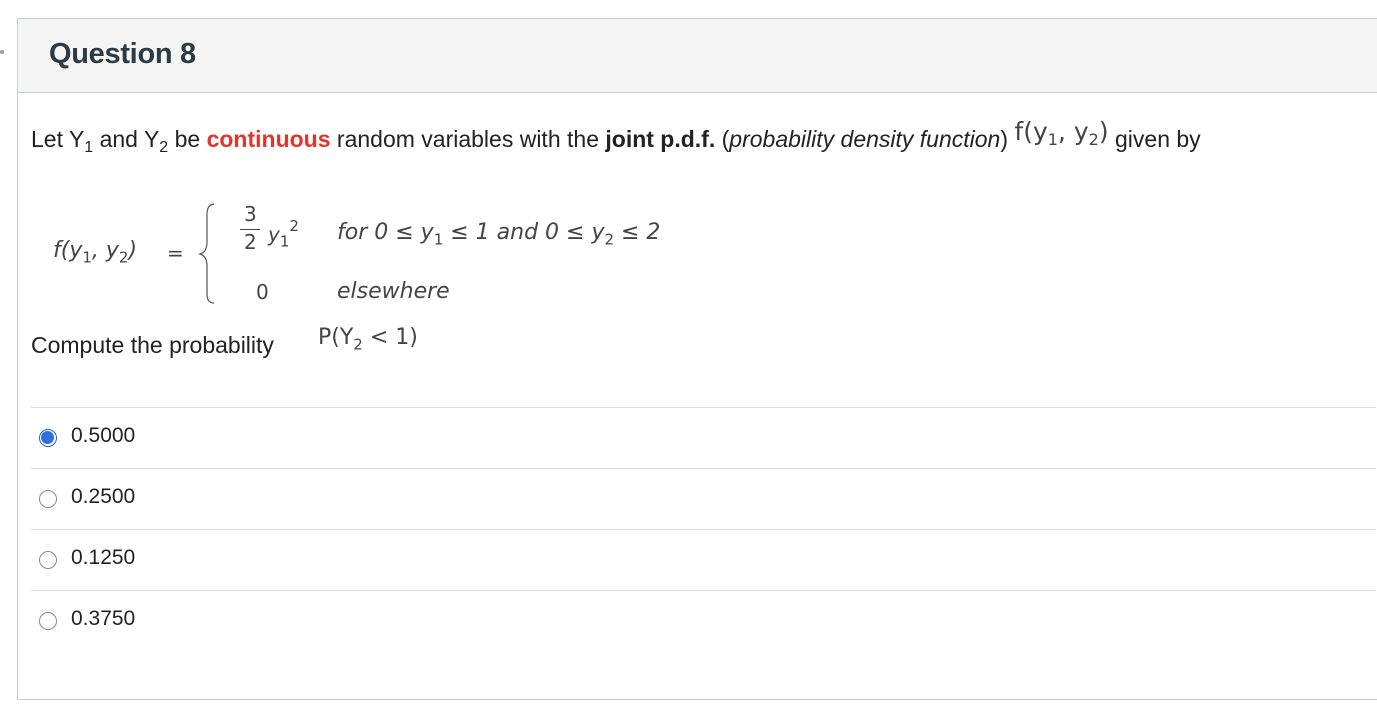  I want to click on fraction-denominator: 2, so click(250, 242).